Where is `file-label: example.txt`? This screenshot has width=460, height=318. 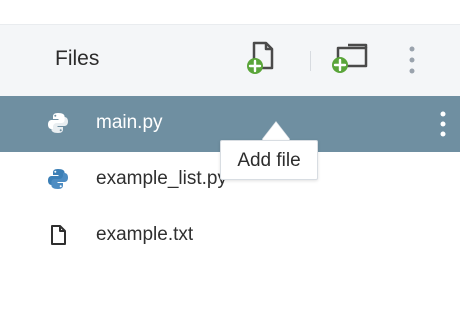
file-label: example.txt is located at coordinates (145, 234).